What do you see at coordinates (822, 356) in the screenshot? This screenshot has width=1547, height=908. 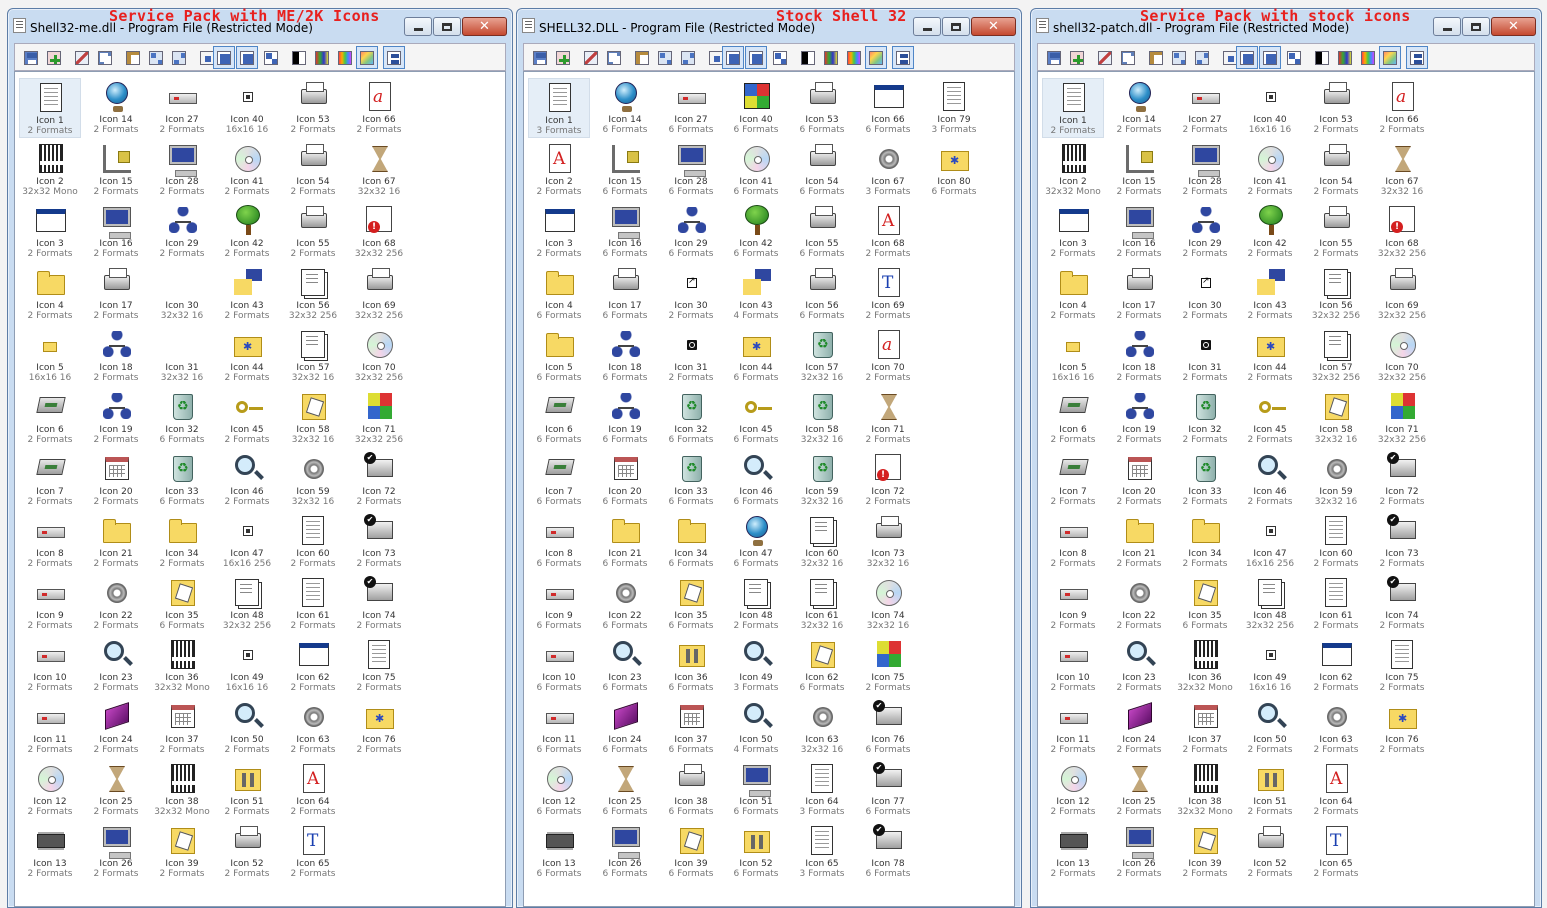 I see `icon-item: Icon 5732x32 16` at bounding box center [822, 356].